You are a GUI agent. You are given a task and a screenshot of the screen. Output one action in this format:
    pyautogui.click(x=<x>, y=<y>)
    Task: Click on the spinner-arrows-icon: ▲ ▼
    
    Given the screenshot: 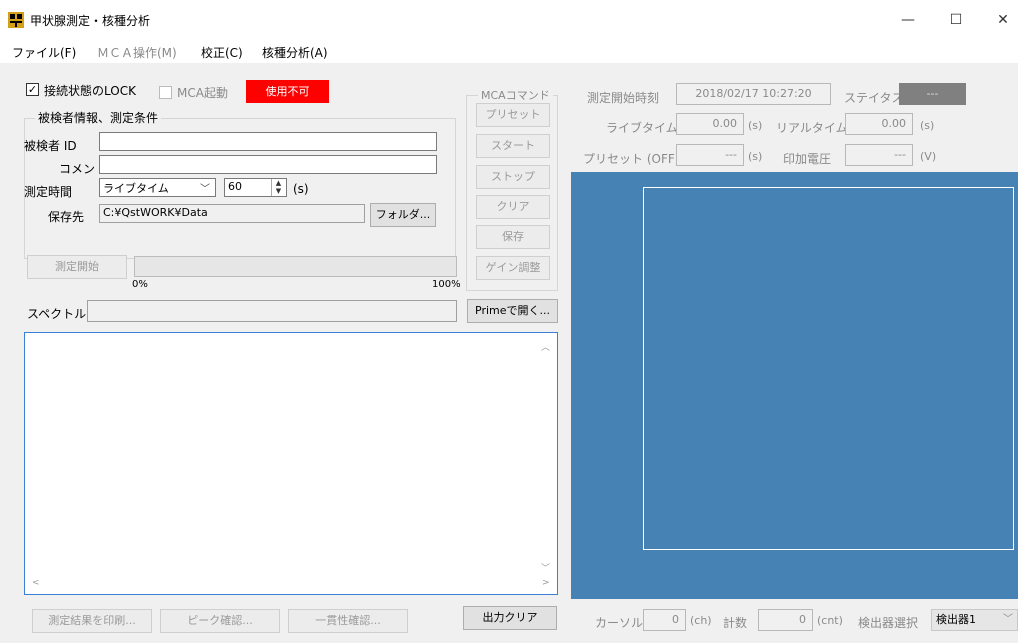 What is the action you would take?
    pyautogui.click(x=278, y=187)
    